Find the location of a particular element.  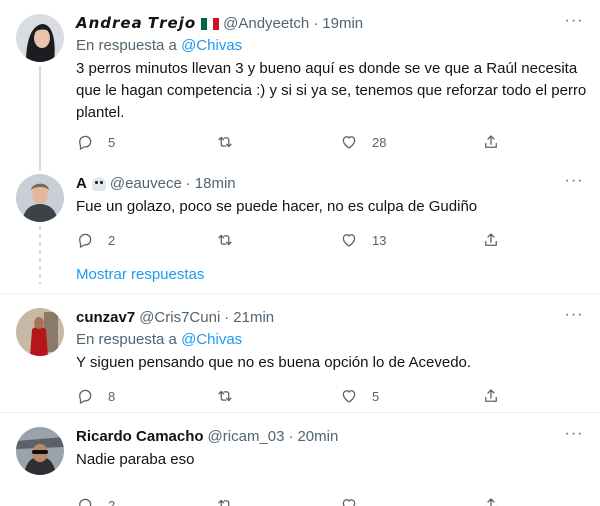

like-count: 28 is located at coordinates (379, 142).